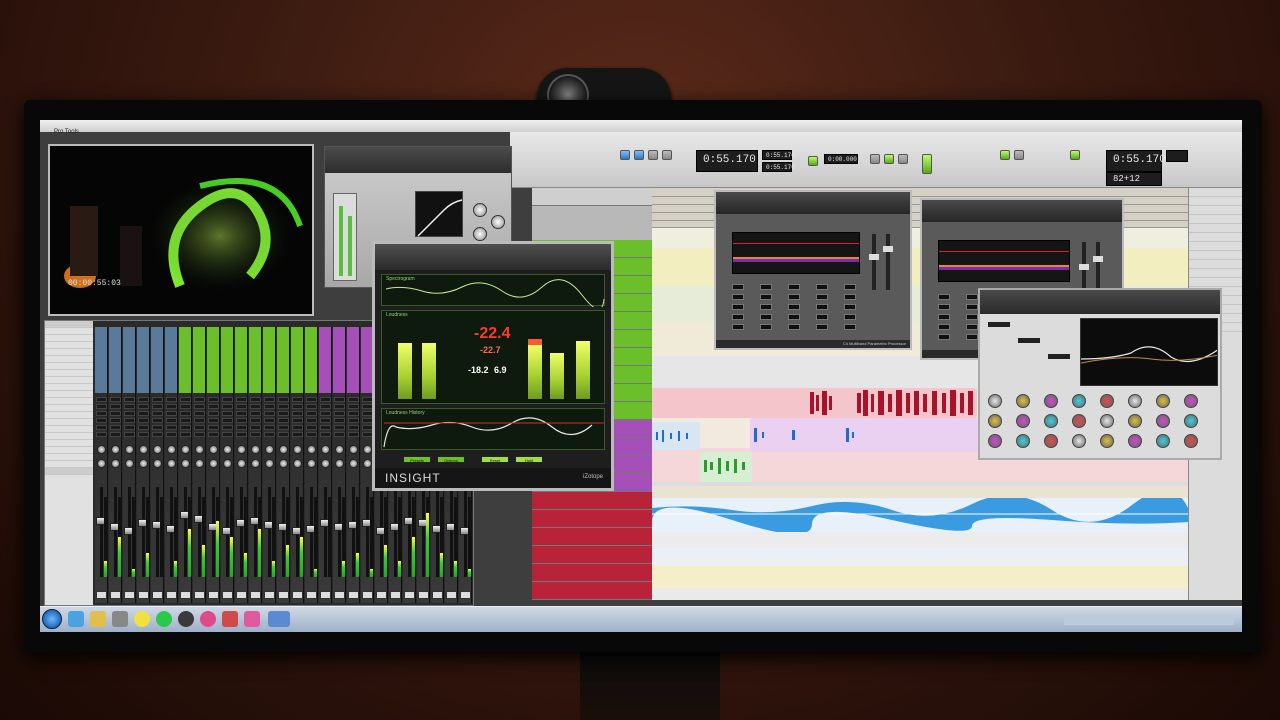  What do you see at coordinates (69, 463) in the screenshot?
I see `mix-tracks-list` at bounding box center [69, 463].